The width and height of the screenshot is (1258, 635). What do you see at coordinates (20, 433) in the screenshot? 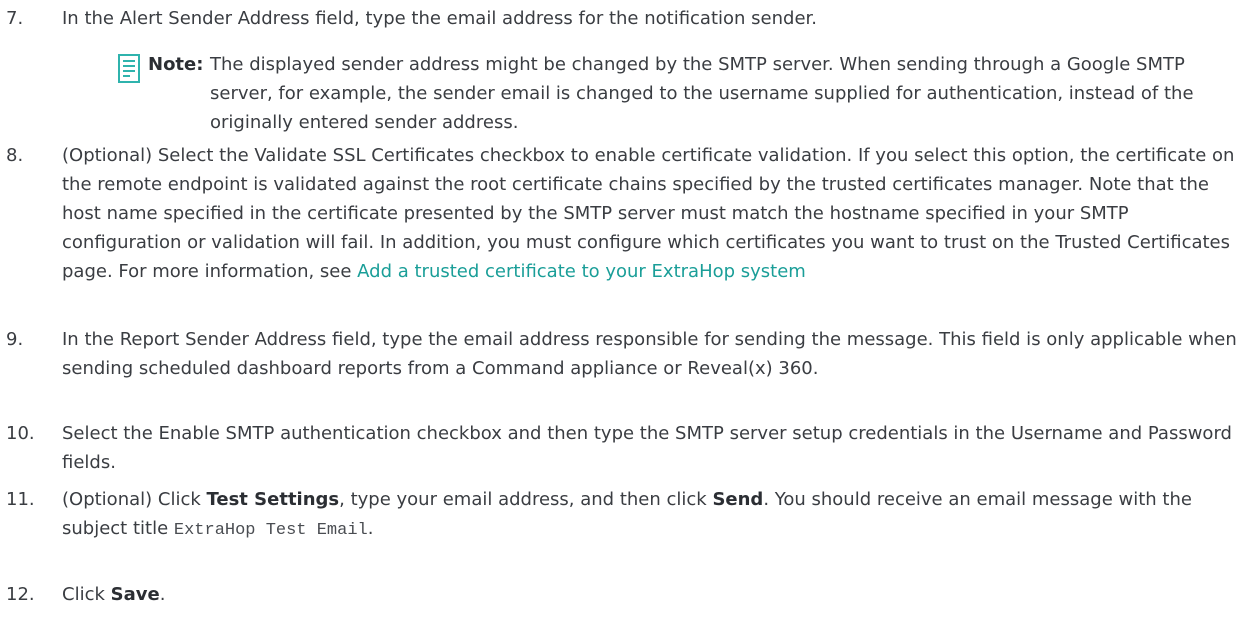
I see `step-number: 10.` at bounding box center [20, 433].